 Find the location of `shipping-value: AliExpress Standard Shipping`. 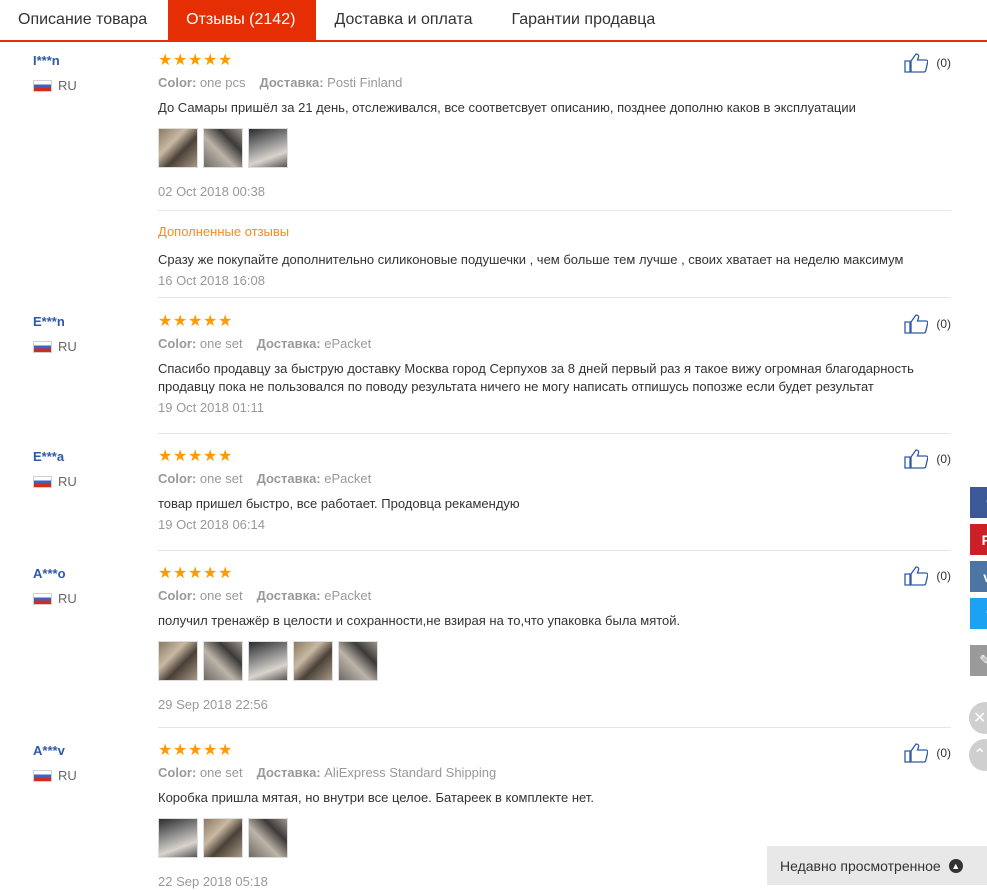

shipping-value: AliExpress Standard Shipping is located at coordinates (410, 772).